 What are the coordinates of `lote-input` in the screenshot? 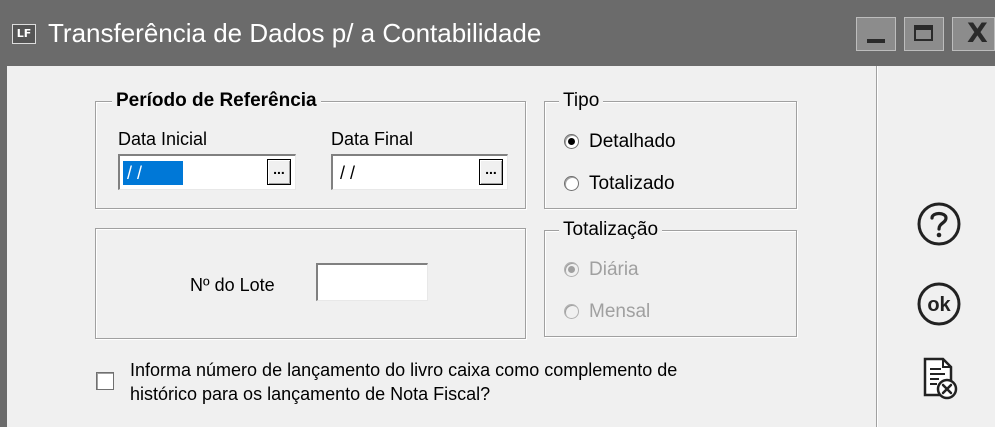 It's located at (372, 282).